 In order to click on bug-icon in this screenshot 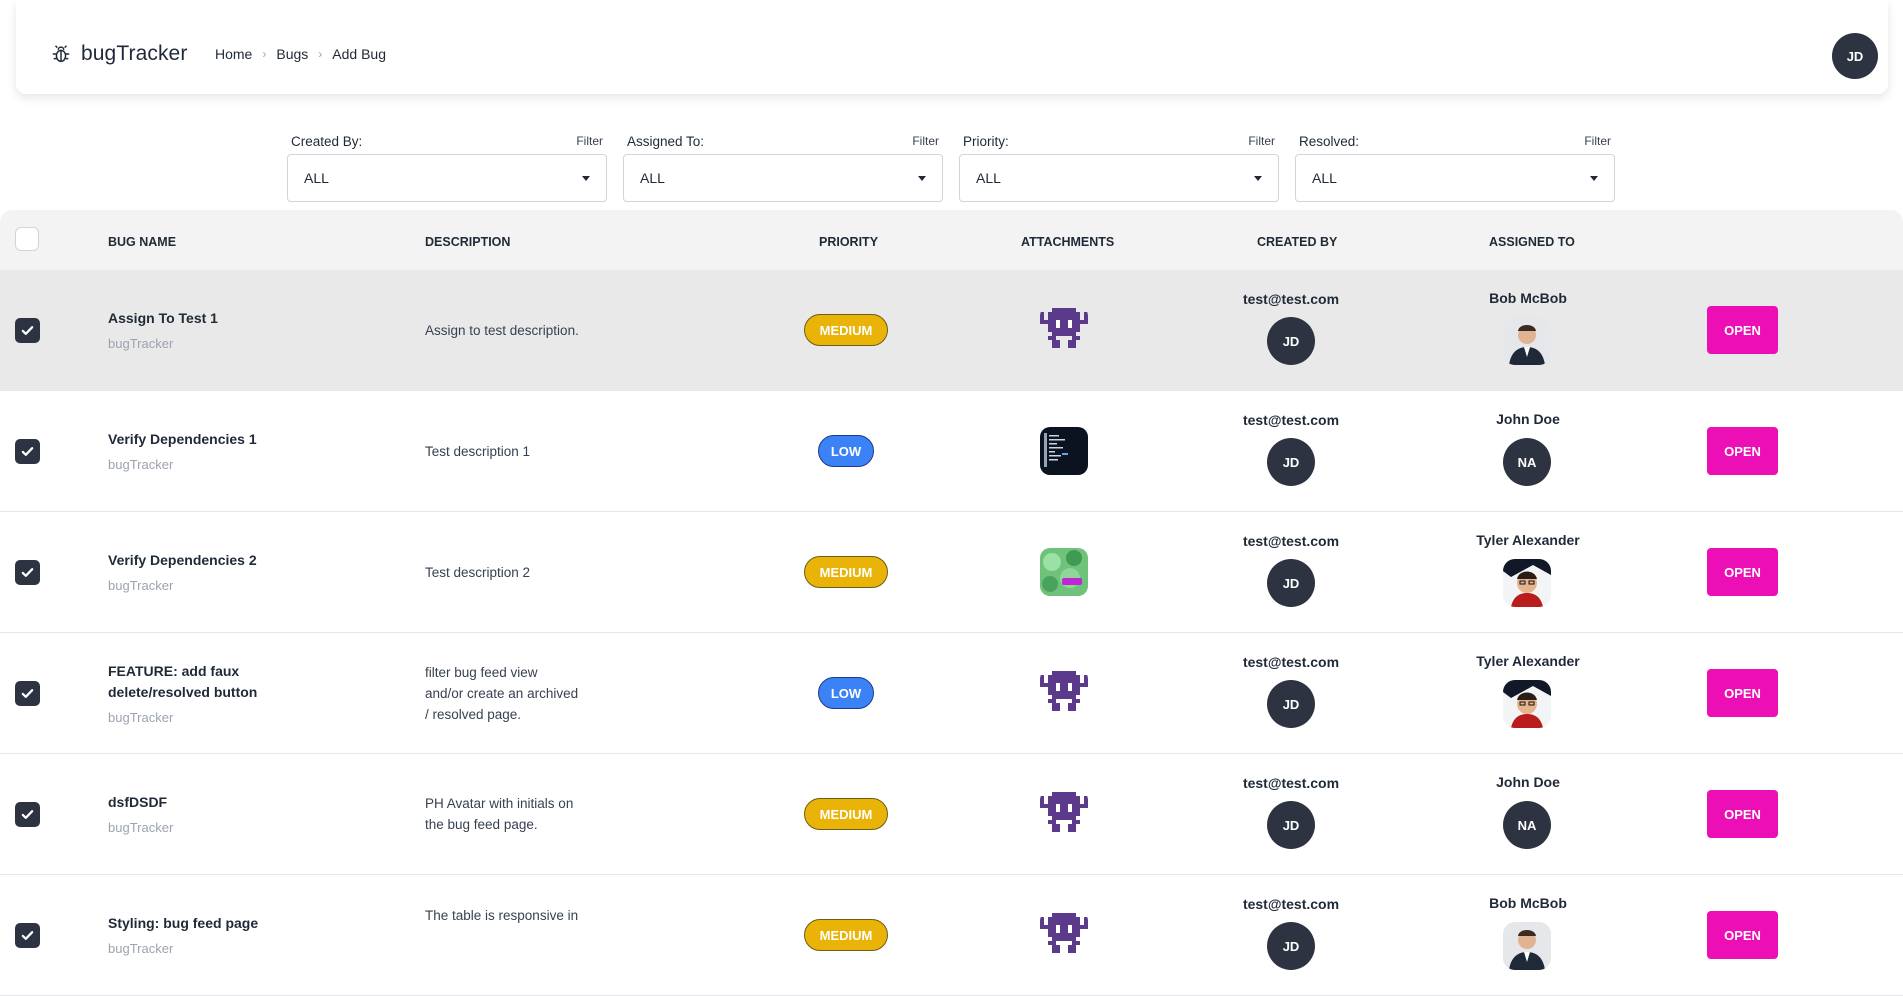, I will do `click(61, 54)`.